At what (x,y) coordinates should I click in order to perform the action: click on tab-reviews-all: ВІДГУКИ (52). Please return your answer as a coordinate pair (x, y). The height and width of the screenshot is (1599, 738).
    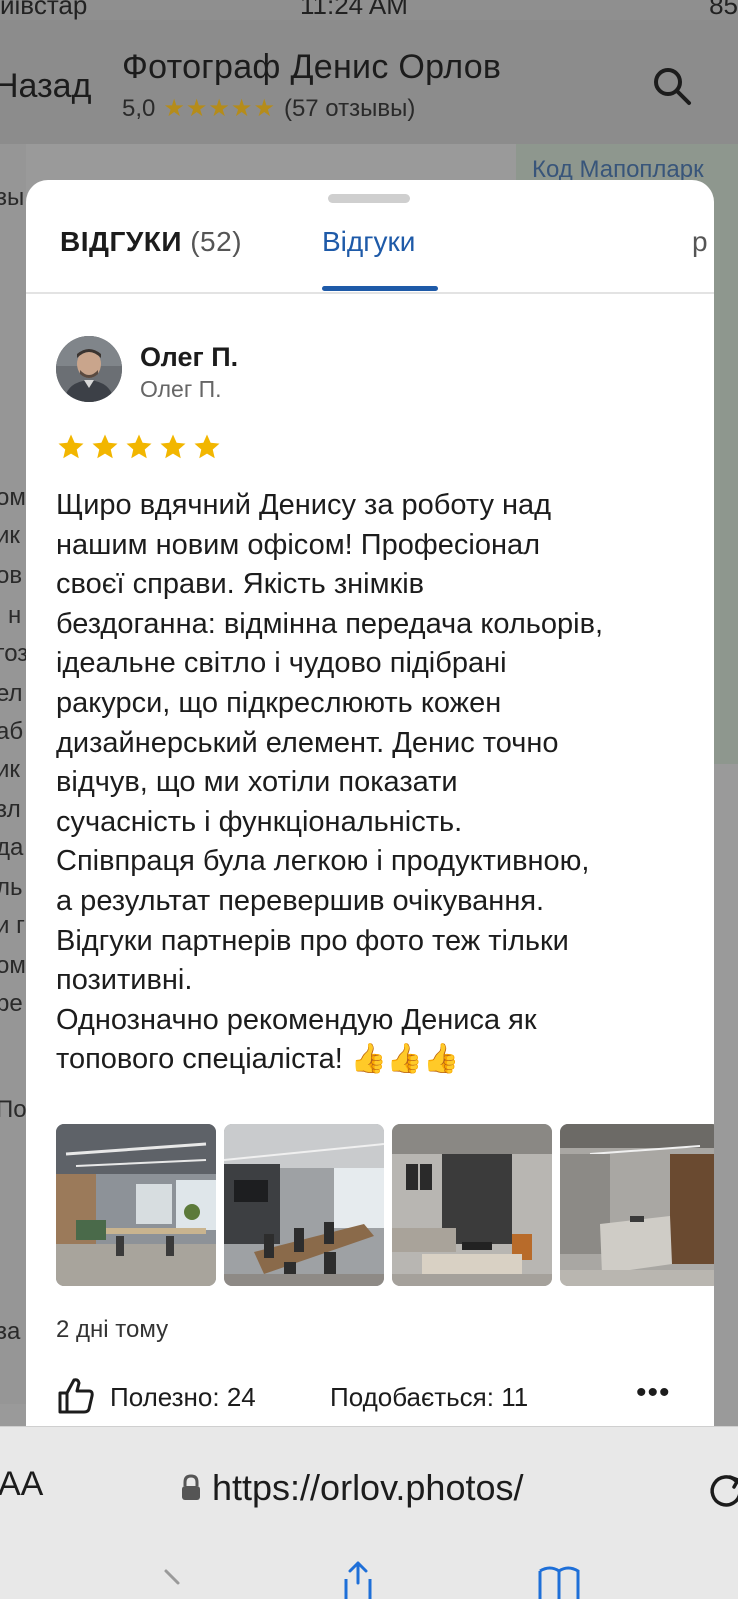
    Looking at the image, I should click on (151, 242).